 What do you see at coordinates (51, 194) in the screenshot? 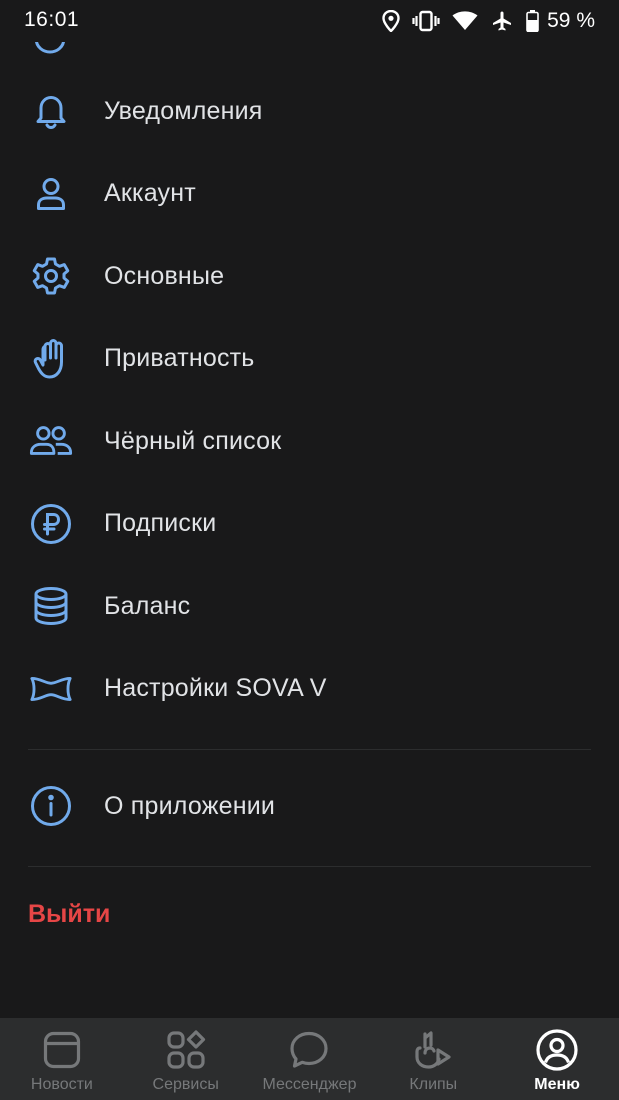
I see `user-icon` at bounding box center [51, 194].